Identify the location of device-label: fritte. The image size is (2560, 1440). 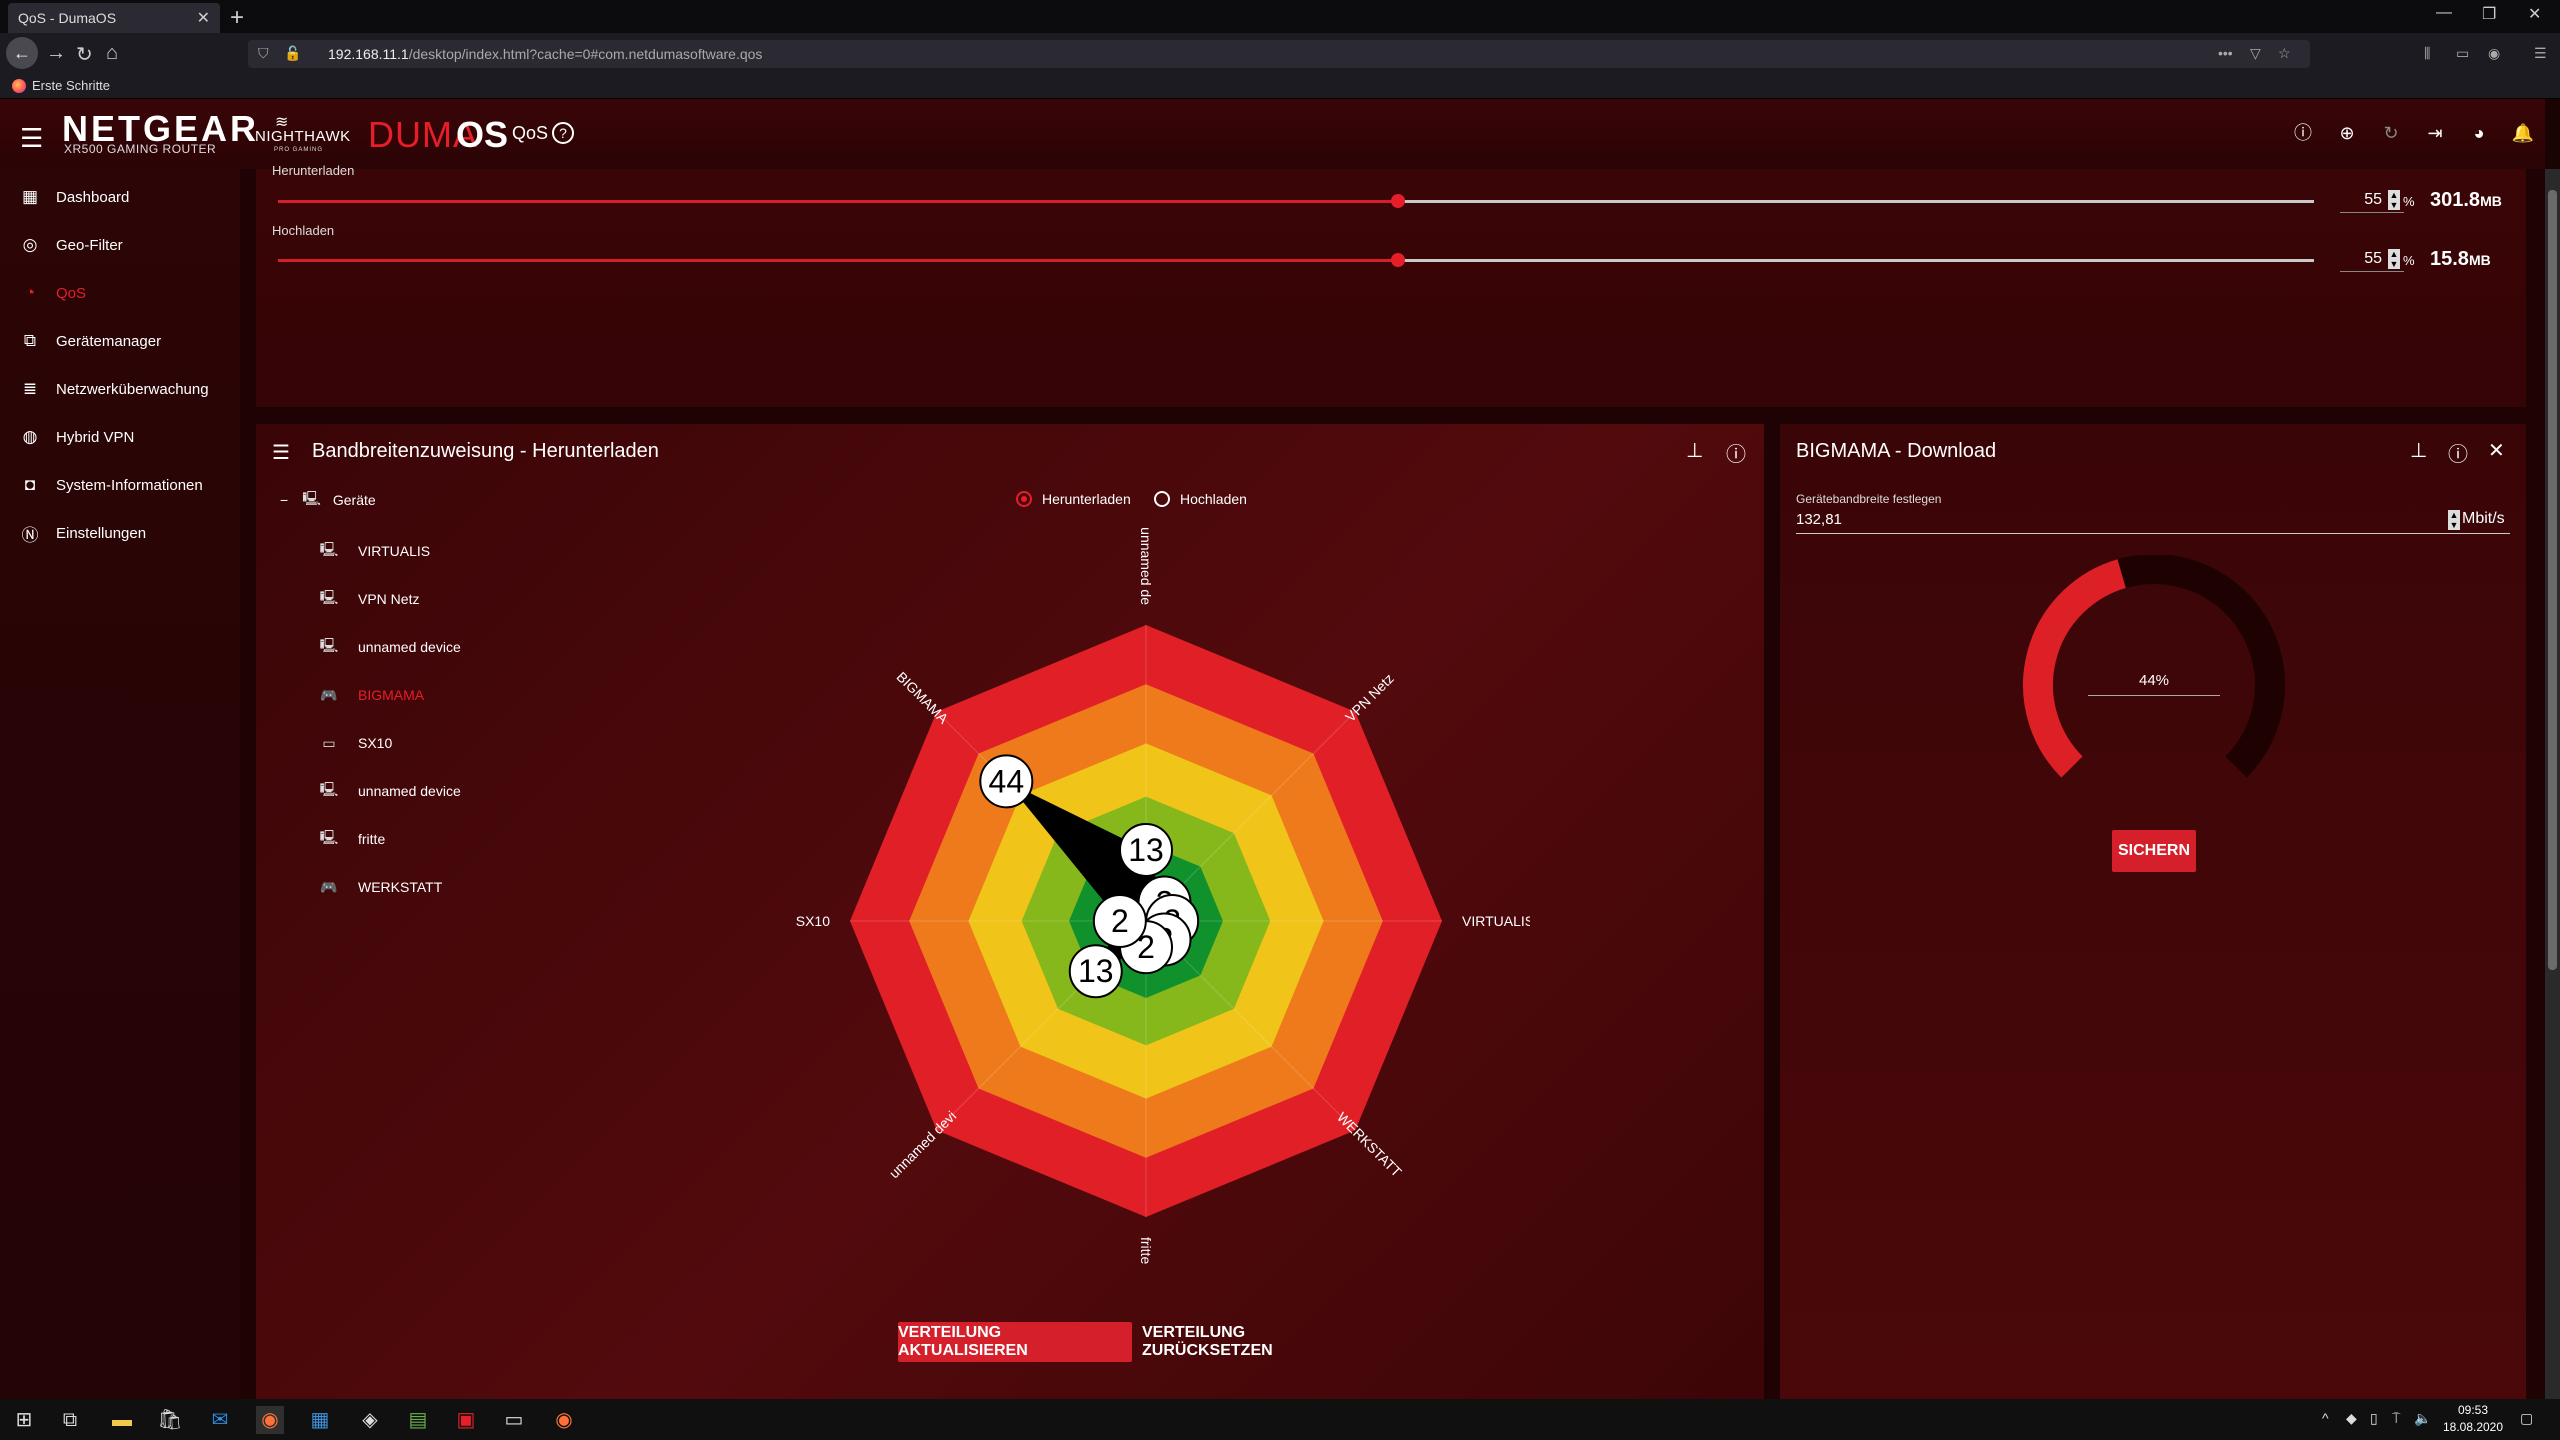
(372, 839).